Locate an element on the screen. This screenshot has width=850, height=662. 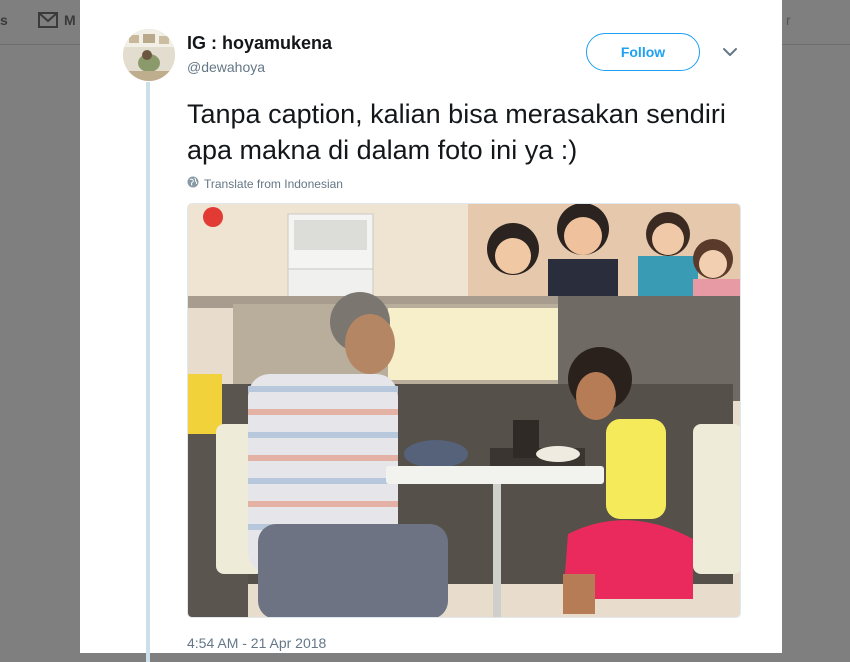
chevron-down-icon is located at coordinates (730, 52).